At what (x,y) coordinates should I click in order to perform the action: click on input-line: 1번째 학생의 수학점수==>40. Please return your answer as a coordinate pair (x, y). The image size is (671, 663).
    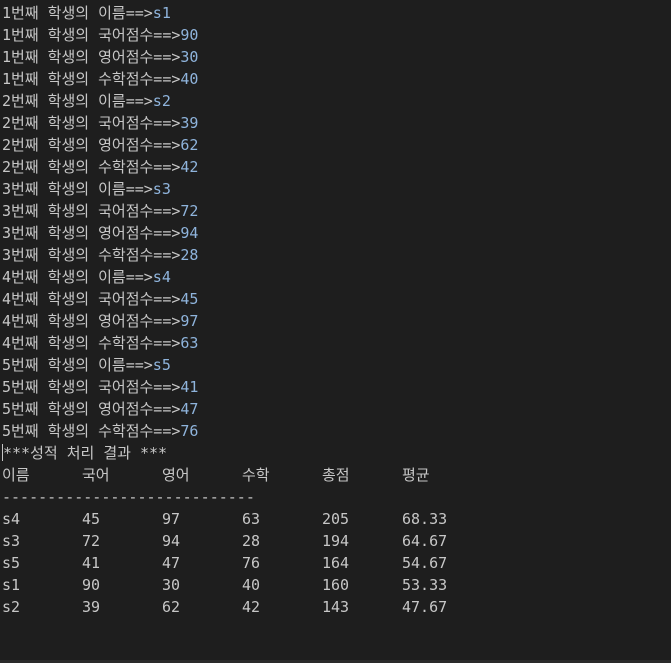
    Looking at the image, I should click on (336, 79).